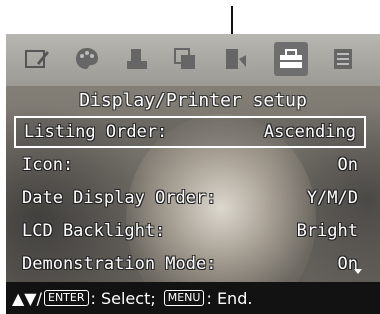  What do you see at coordinates (332, 198) in the screenshot?
I see `menu-item-value: Y/M/D` at bounding box center [332, 198].